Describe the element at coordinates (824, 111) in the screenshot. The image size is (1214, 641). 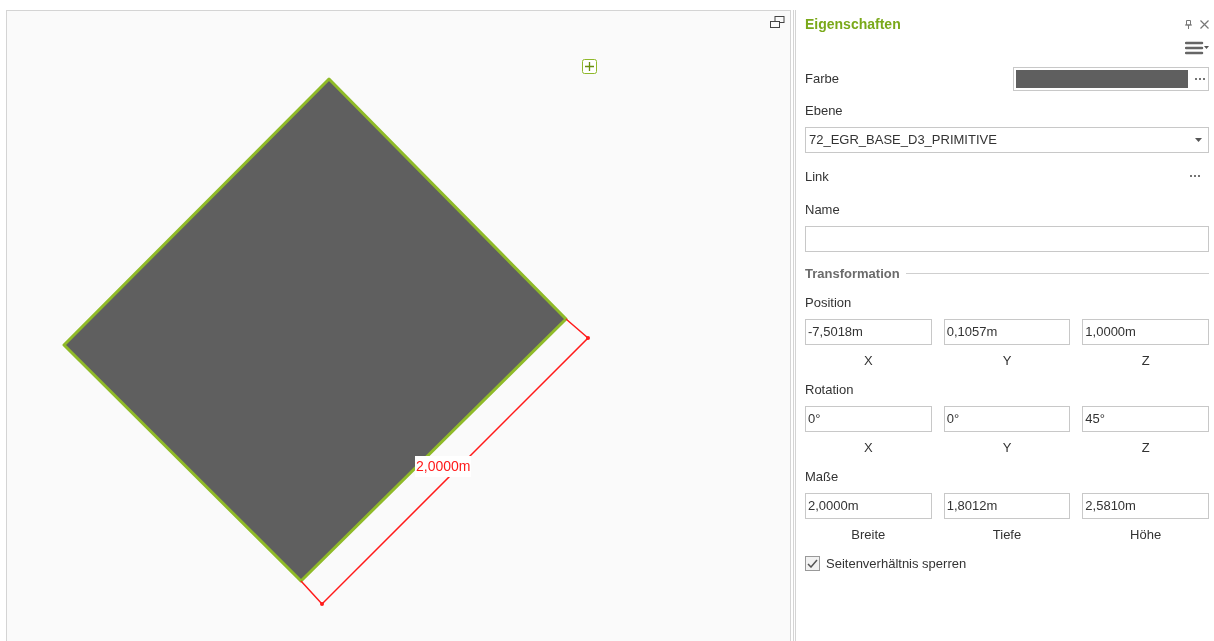
I see `field-label: Ebene` at that location.